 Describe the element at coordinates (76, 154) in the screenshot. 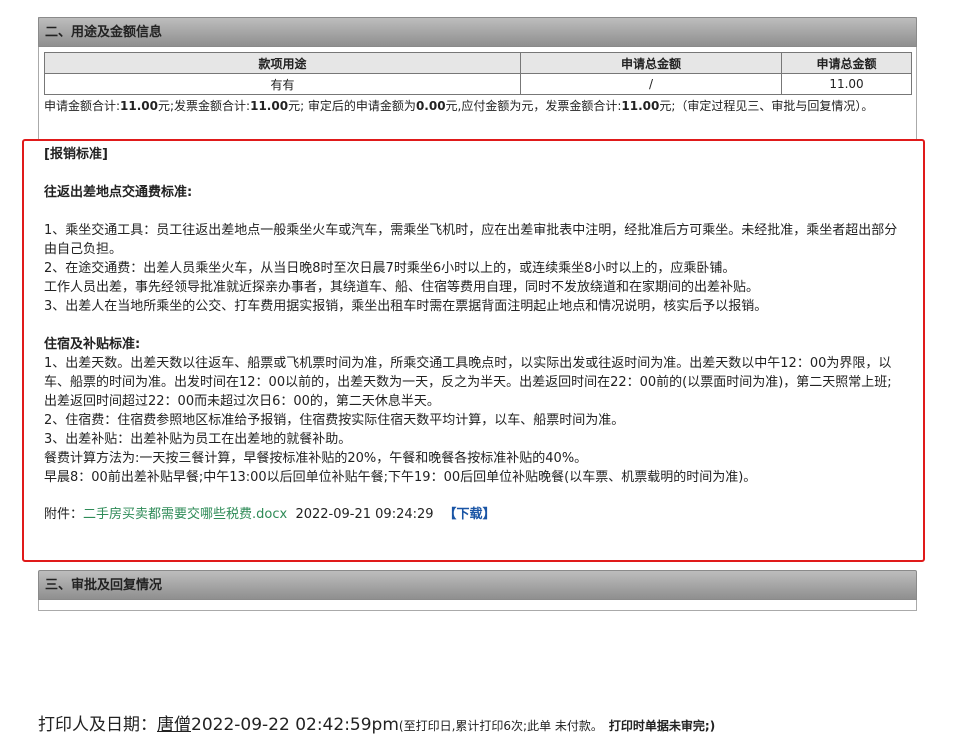

I see `standard-heading: [报销标准]` at that location.